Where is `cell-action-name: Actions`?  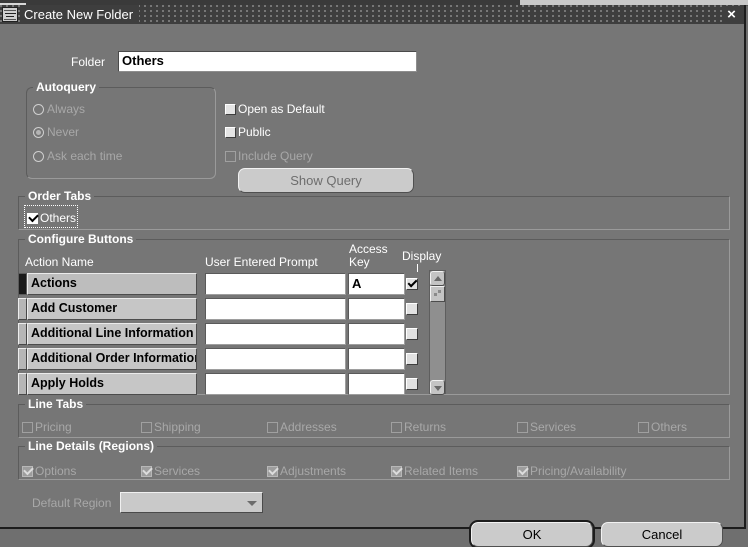 cell-action-name: Actions is located at coordinates (112, 284).